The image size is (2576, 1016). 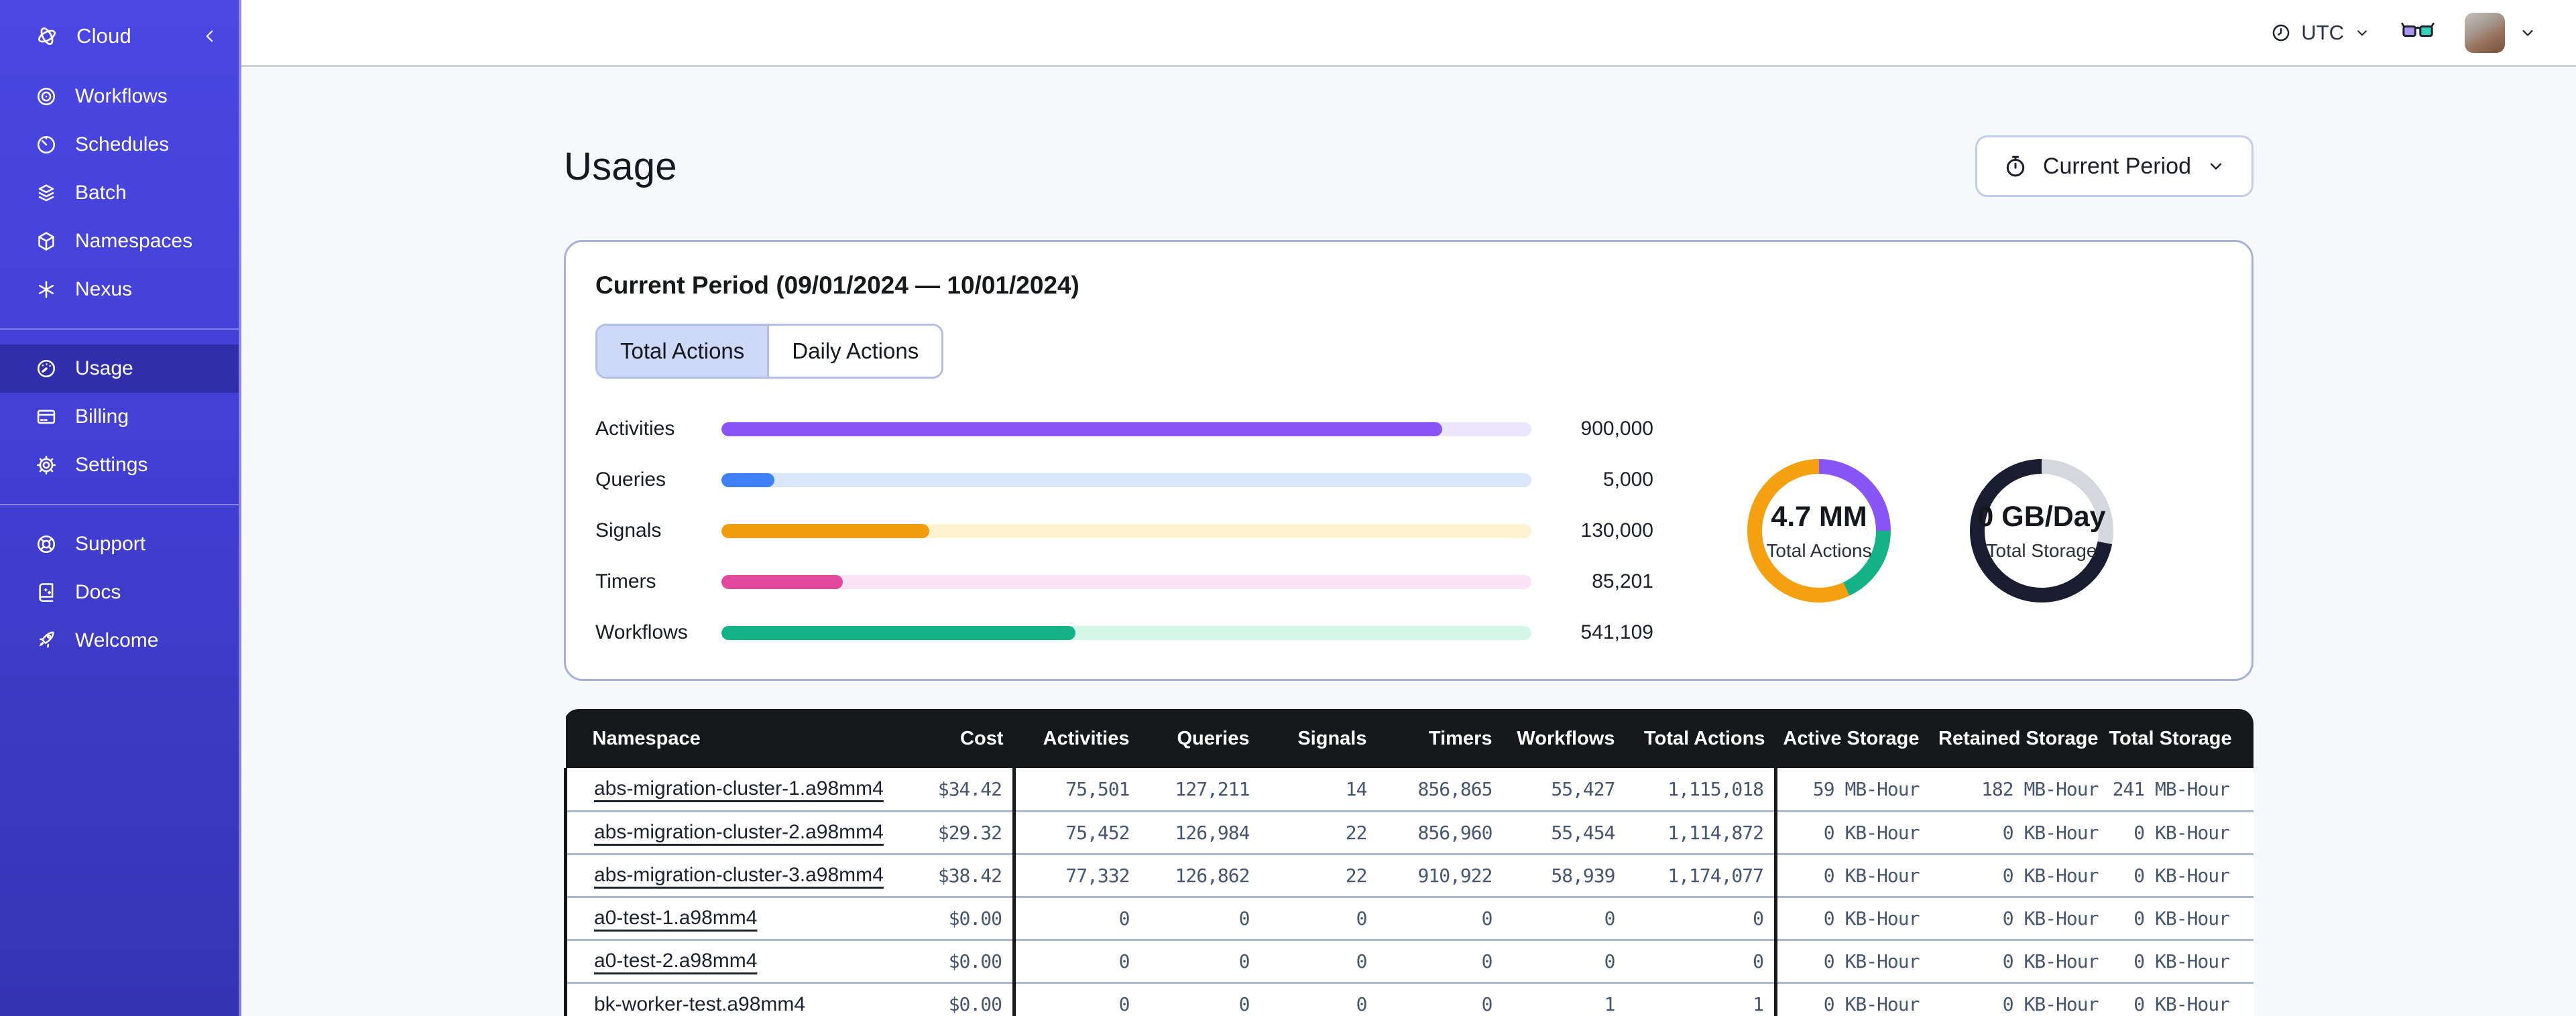 I want to click on activities-cell: 75,501, so click(x=1076, y=789).